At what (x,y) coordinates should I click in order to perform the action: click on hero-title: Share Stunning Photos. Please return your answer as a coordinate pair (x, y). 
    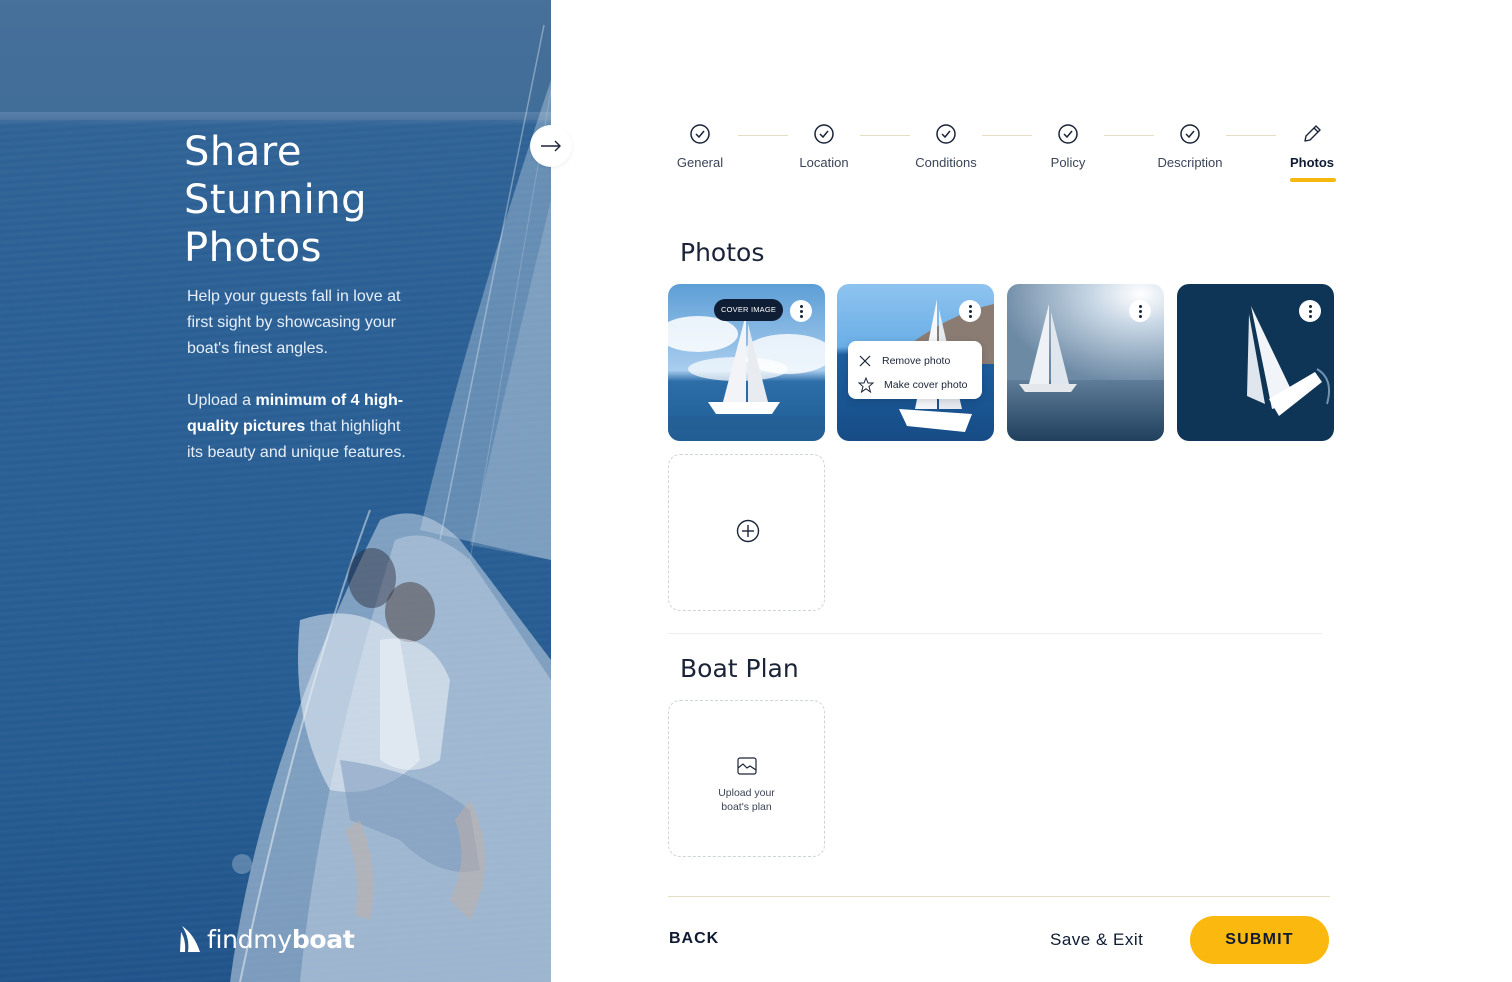
    Looking at the image, I should click on (275, 200).